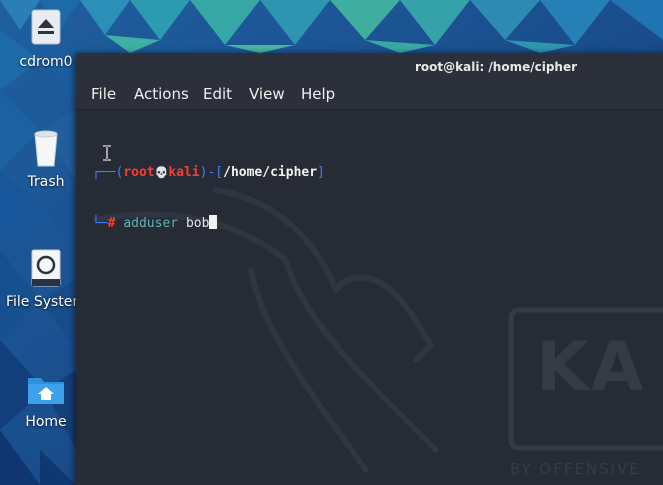  I want to click on prompt-host: kali, so click(184, 172).